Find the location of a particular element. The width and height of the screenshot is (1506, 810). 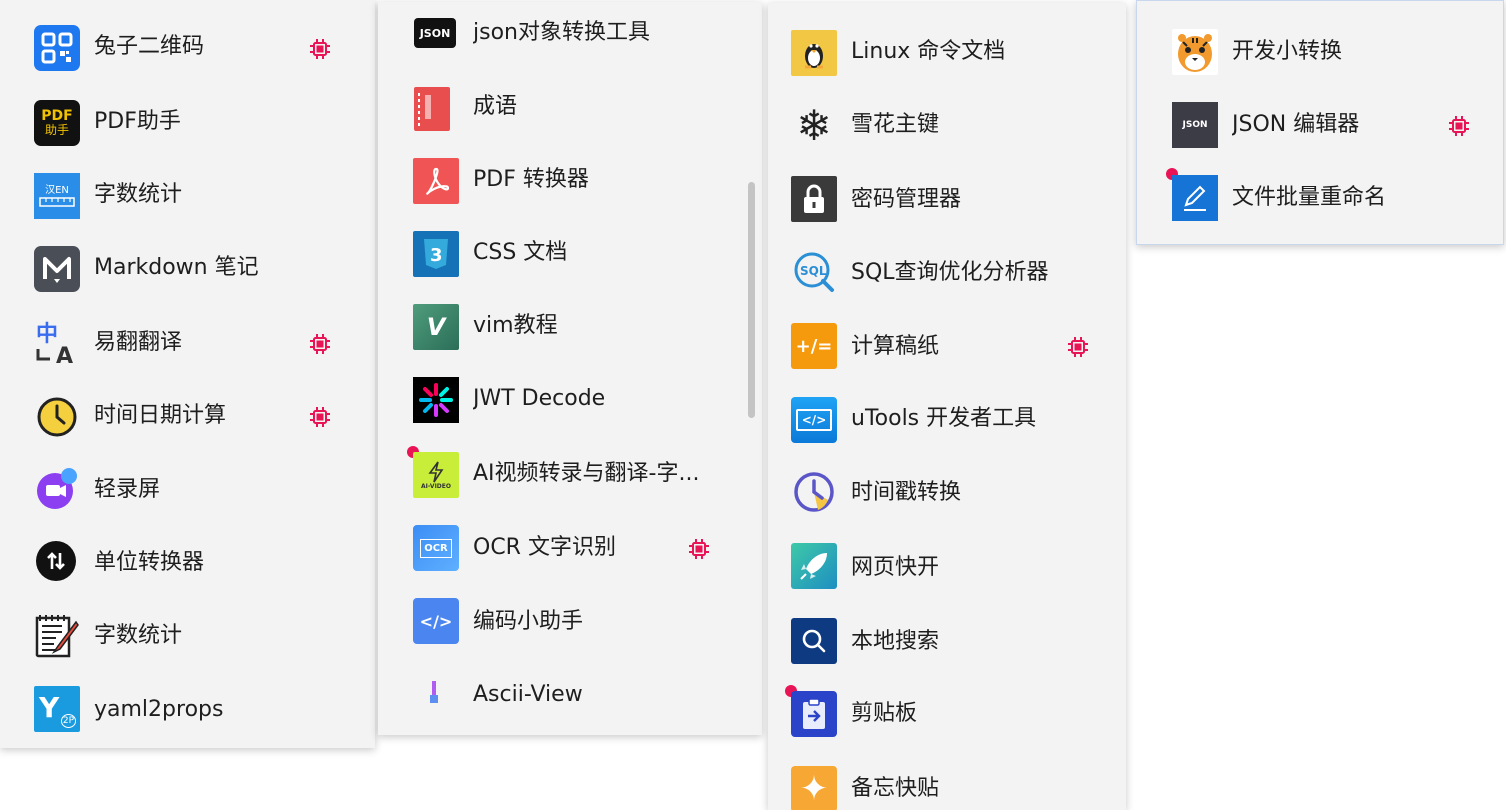

css3-icon: 3 is located at coordinates (436, 254).